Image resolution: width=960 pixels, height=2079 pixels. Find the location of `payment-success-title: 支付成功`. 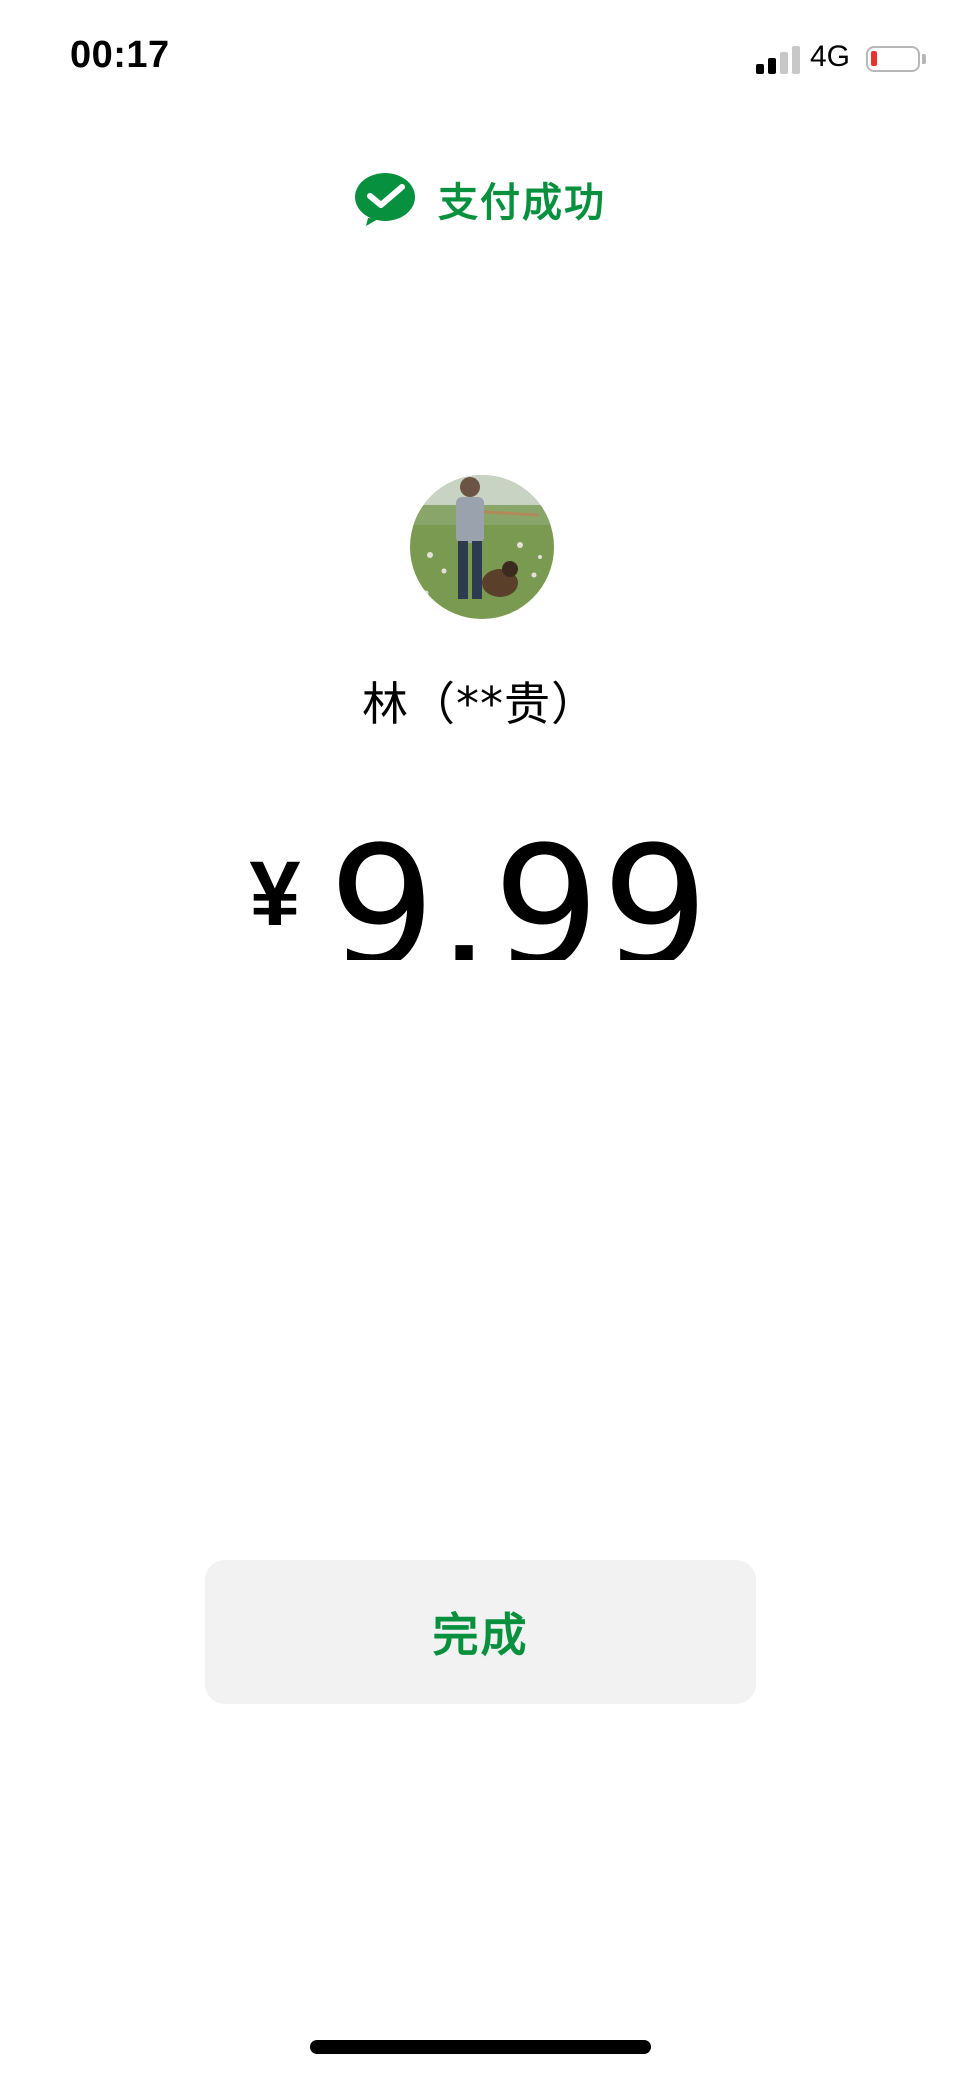

payment-success-title: 支付成功 is located at coordinates (522, 203).